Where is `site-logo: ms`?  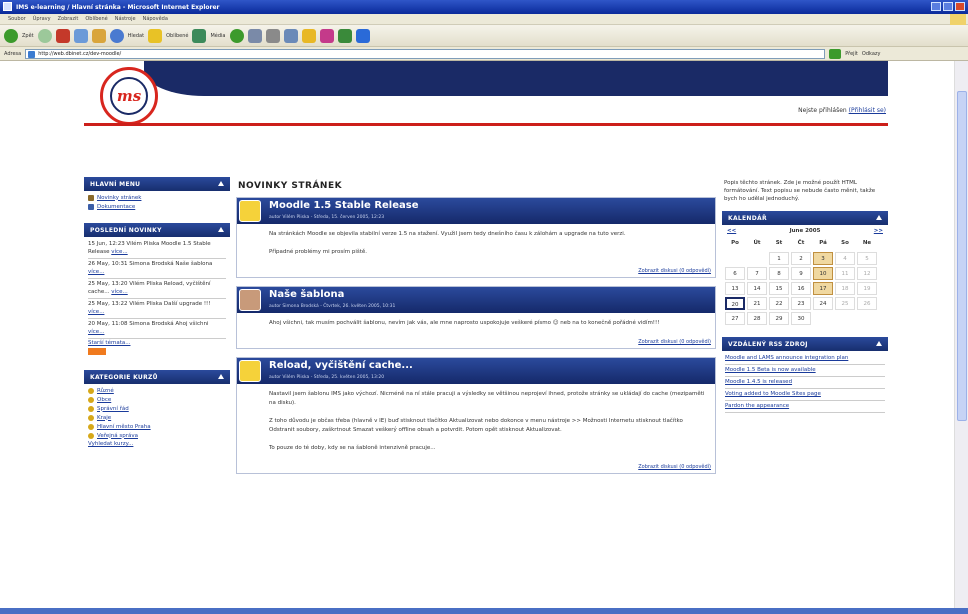
site-logo: ms is located at coordinates (129, 96).